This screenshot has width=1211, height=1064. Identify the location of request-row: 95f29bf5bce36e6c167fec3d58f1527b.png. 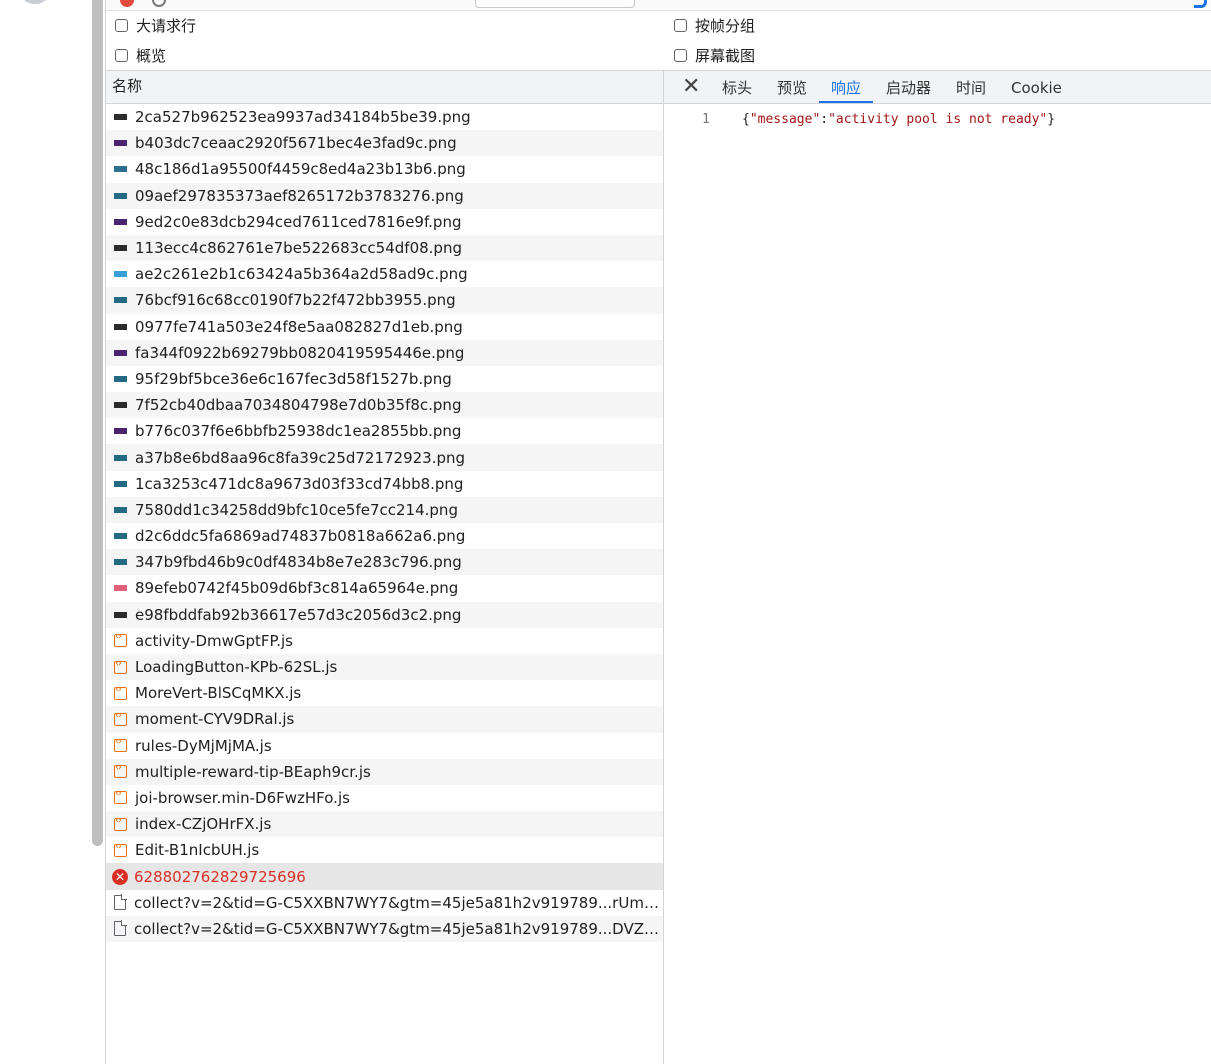
(384, 379).